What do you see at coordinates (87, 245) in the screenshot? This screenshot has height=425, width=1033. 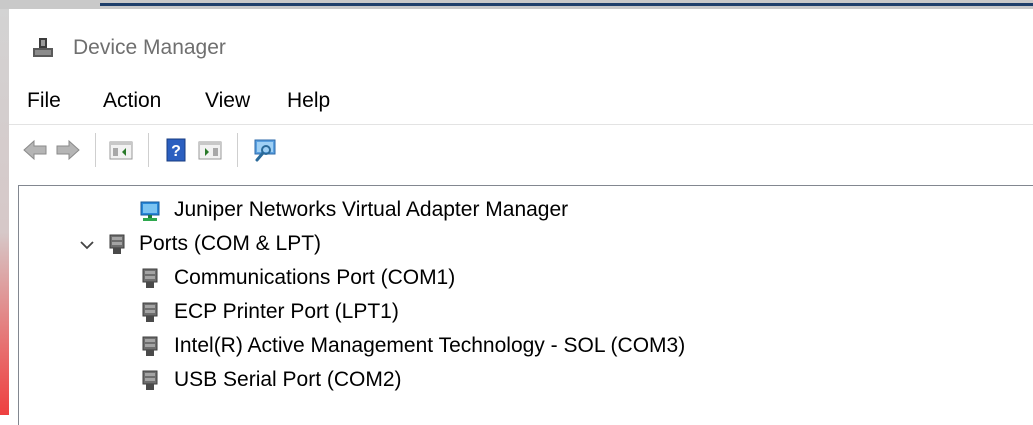 I see `chevron-down-icon` at bounding box center [87, 245].